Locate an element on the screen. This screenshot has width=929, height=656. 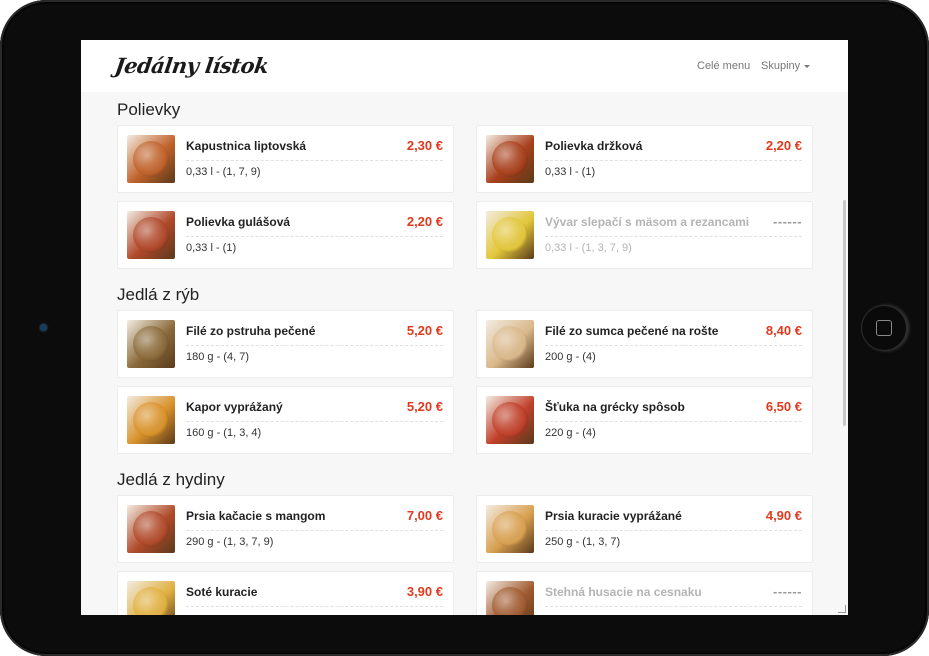
nav-dropdown-groups: Skupiny is located at coordinates (786, 66).